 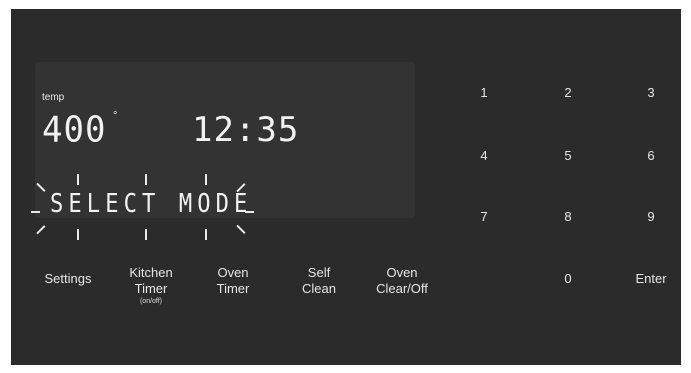 I want to click on oven-timer-label-2: Timer, so click(x=233, y=288).